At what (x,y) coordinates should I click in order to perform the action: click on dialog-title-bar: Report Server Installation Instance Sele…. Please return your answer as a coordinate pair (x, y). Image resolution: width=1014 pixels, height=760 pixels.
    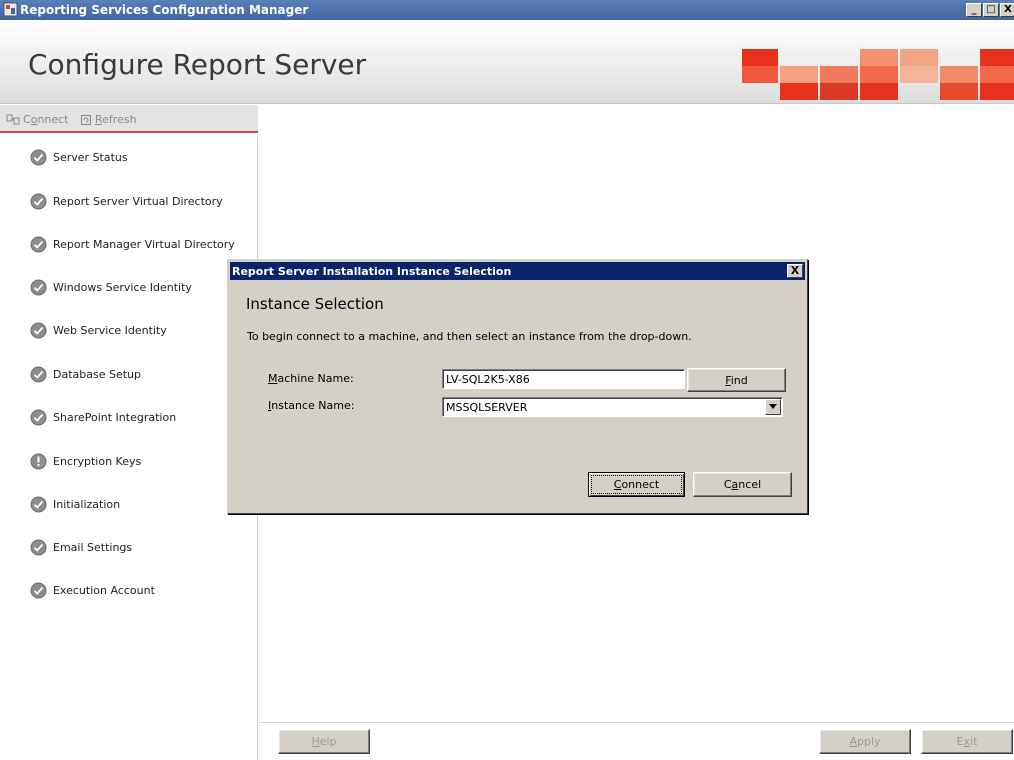
    Looking at the image, I should click on (517, 271).